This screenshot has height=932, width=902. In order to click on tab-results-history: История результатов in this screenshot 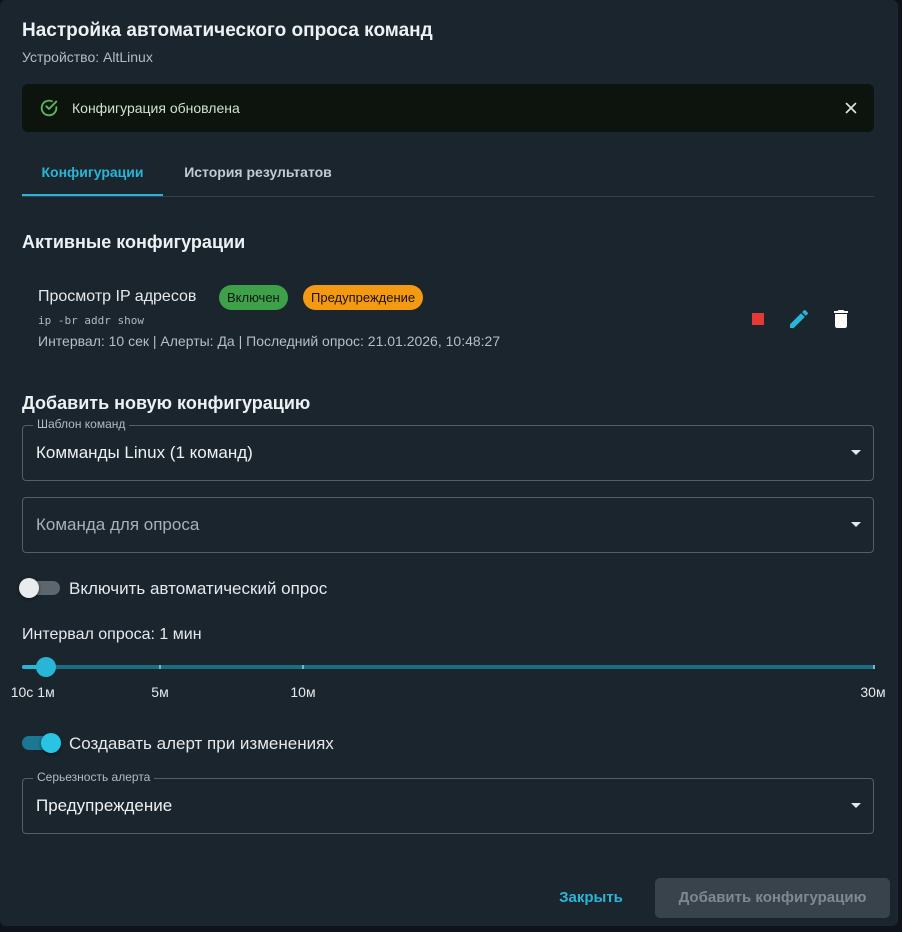, I will do `click(258, 172)`.